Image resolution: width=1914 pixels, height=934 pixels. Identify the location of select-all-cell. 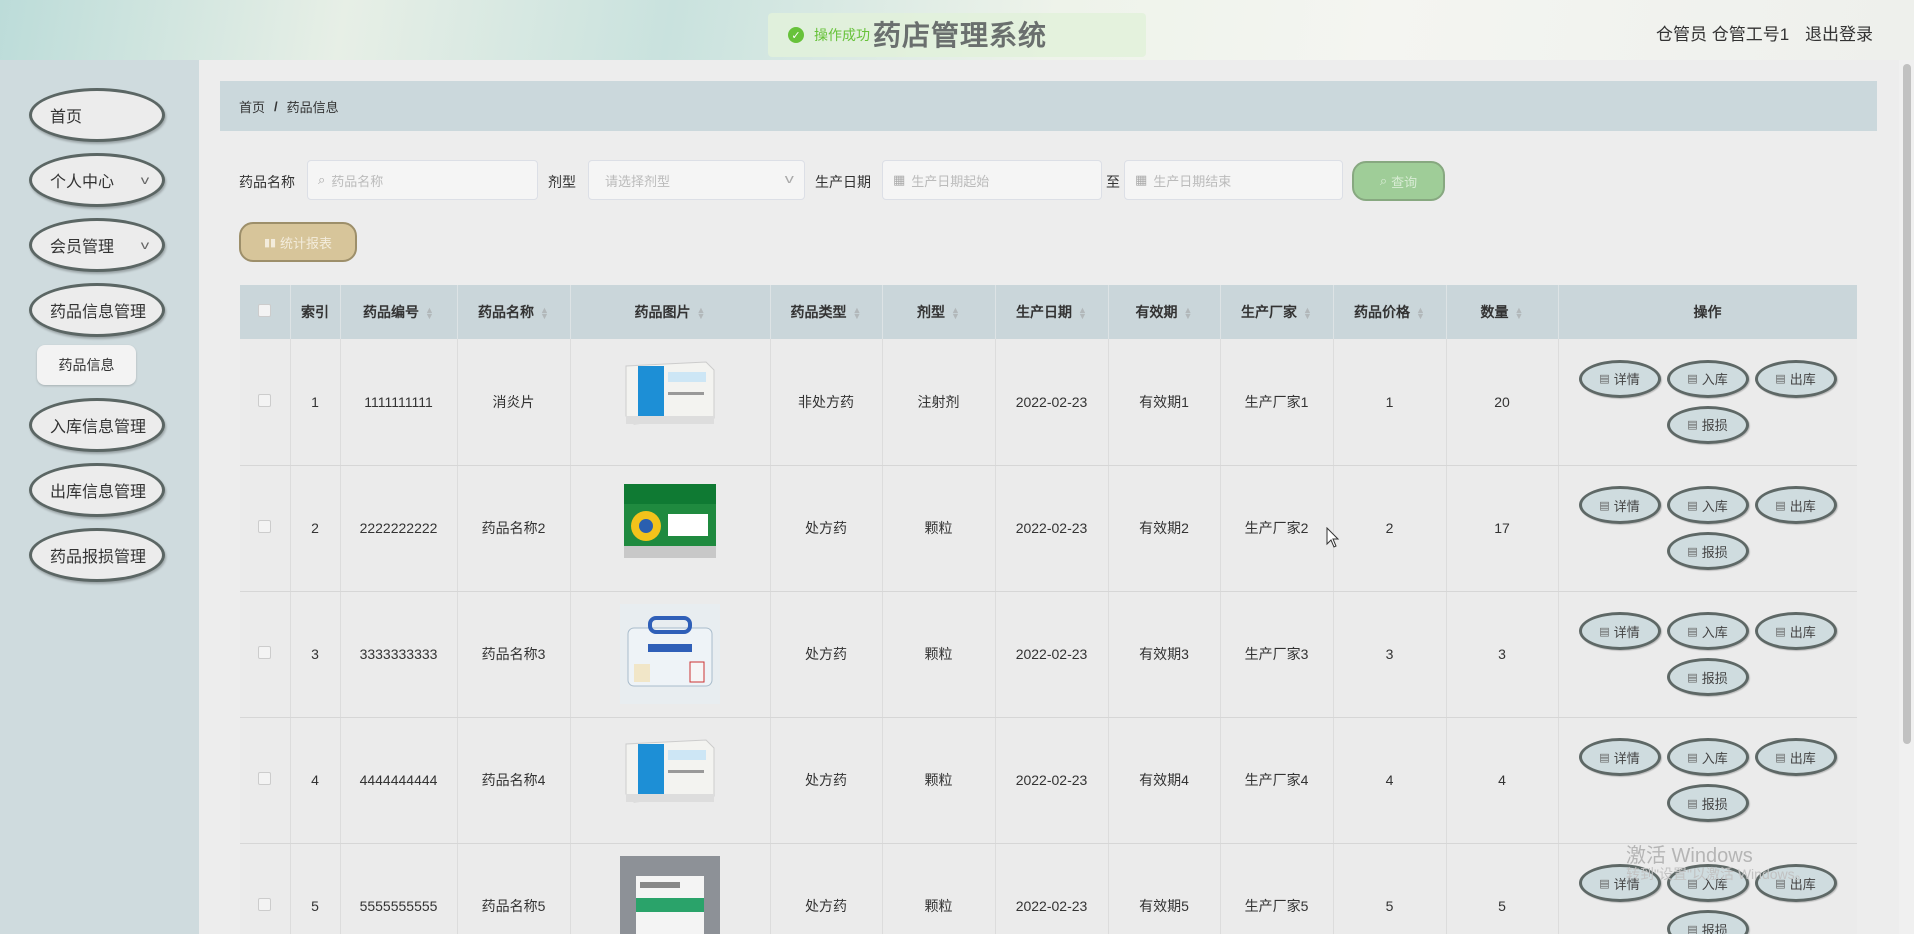
(265, 312).